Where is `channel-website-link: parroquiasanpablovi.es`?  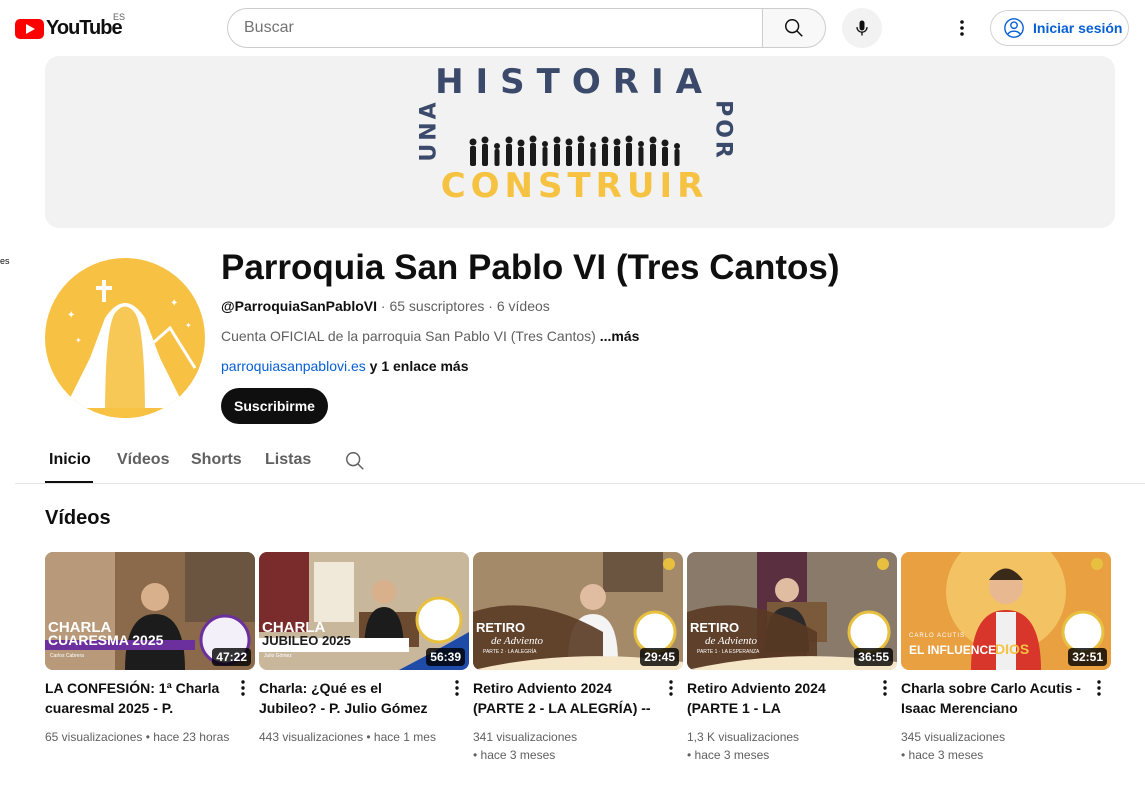 channel-website-link: parroquiasanpablovi.es is located at coordinates (293, 366).